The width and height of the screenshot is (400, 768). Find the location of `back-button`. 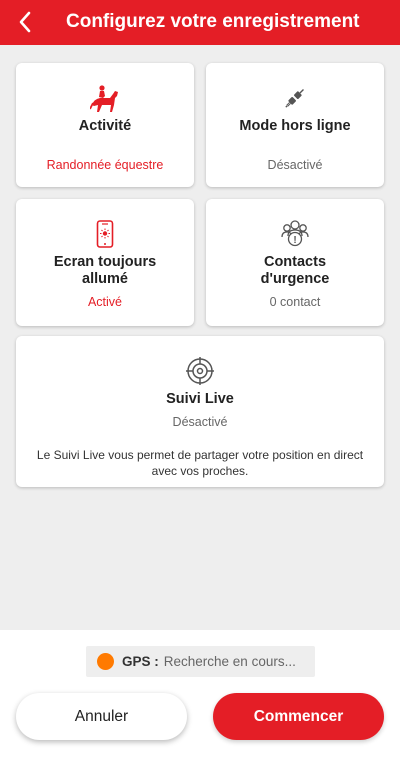

back-button is located at coordinates (25, 22).